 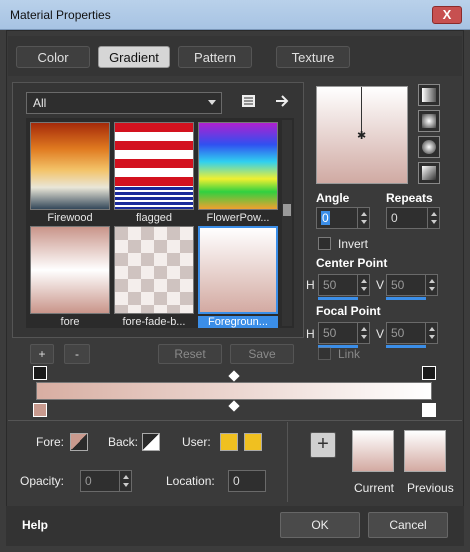 What do you see at coordinates (429, 95) in the screenshot?
I see `linear-style-button` at bounding box center [429, 95].